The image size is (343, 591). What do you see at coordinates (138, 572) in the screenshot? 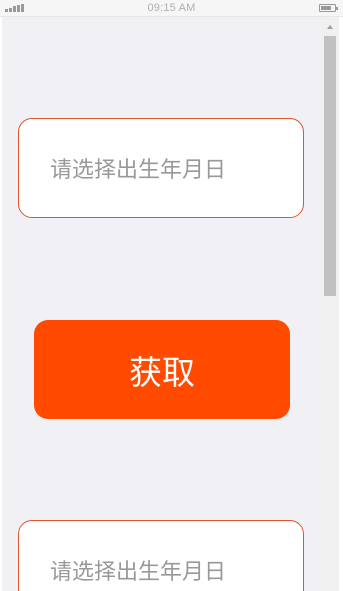
I see `birthdate-placeholder-2: 请选择出生年月日` at bounding box center [138, 572].